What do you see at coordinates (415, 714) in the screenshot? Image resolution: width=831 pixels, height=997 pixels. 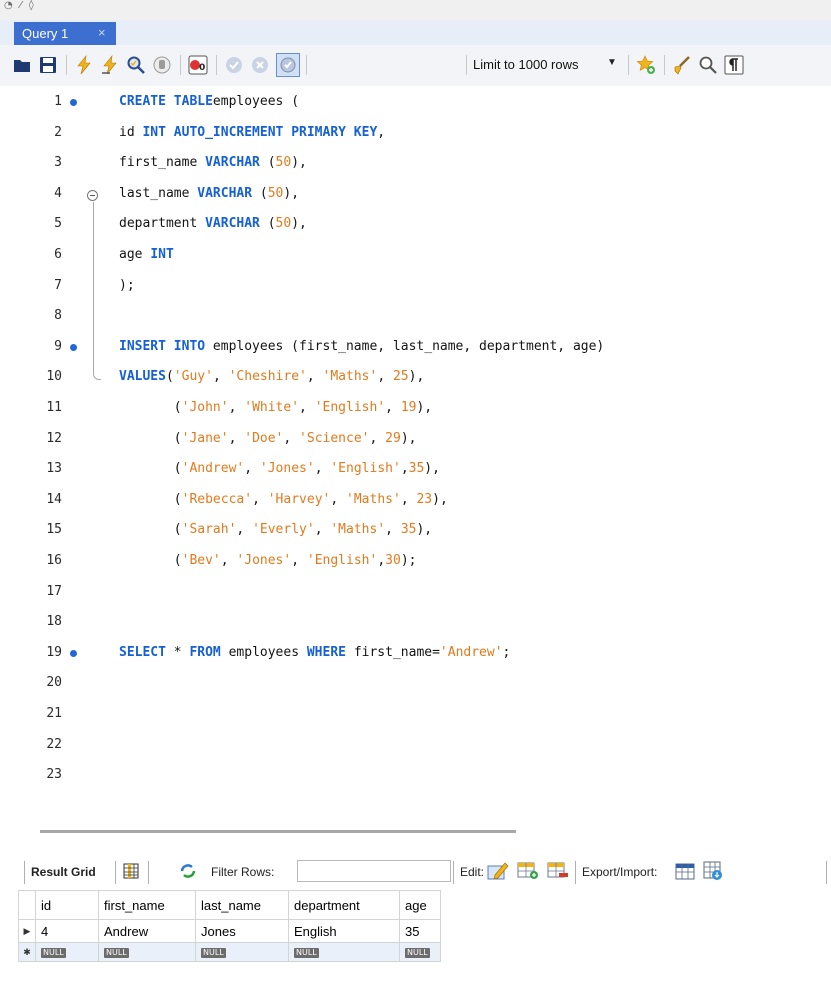 I see `code-line: 21` at bounding box center [415, 714].